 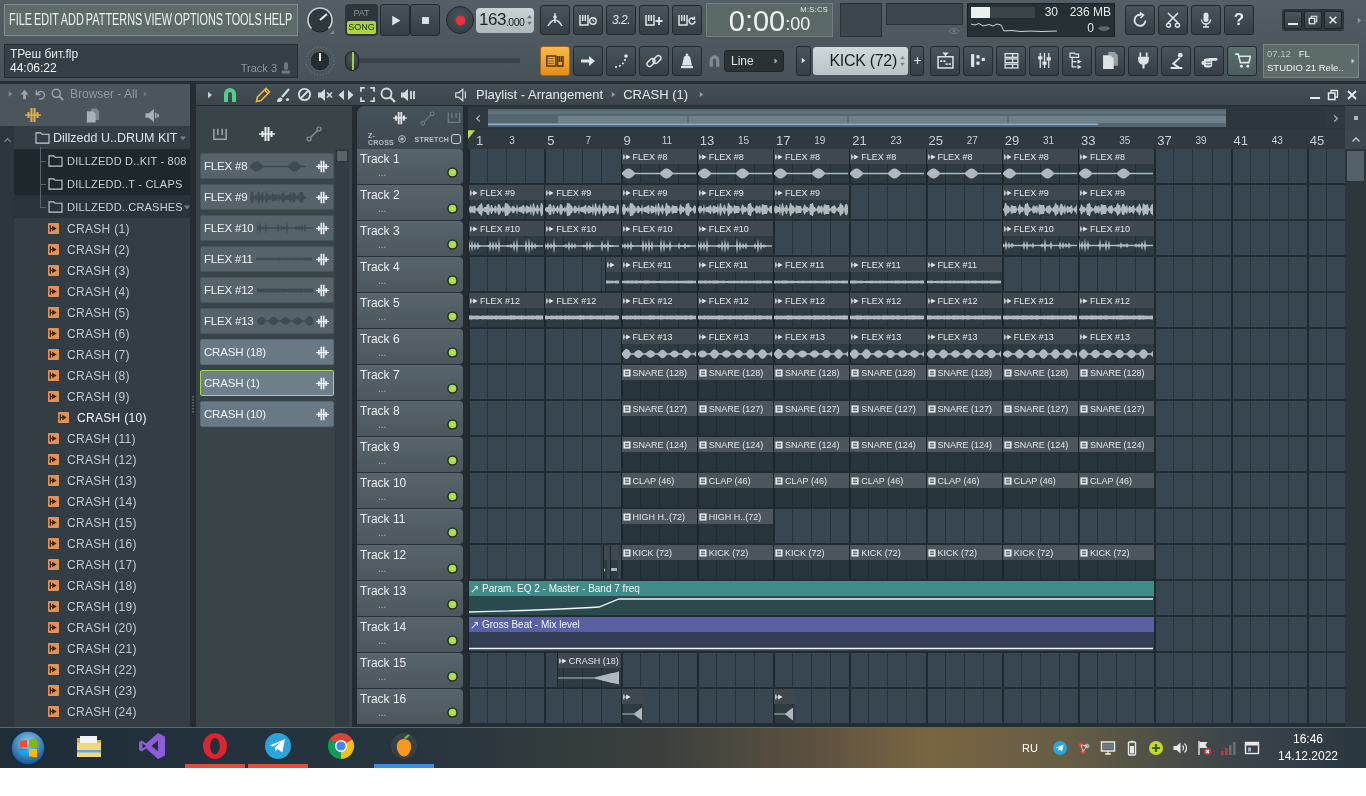 What do you see at coordinates (40, 94) in the screenshot?
I see `undo-icon` at bounding box center [40, 94].